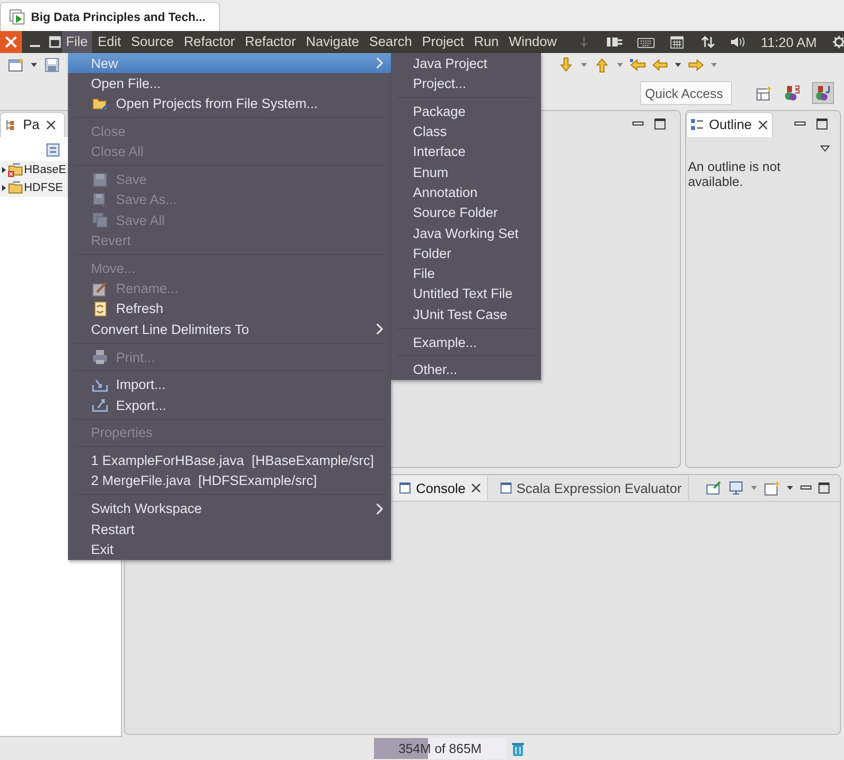  Describe the element at coordinates (229, 549) in the screenshot. I see `menu-item: Exit` at that location.